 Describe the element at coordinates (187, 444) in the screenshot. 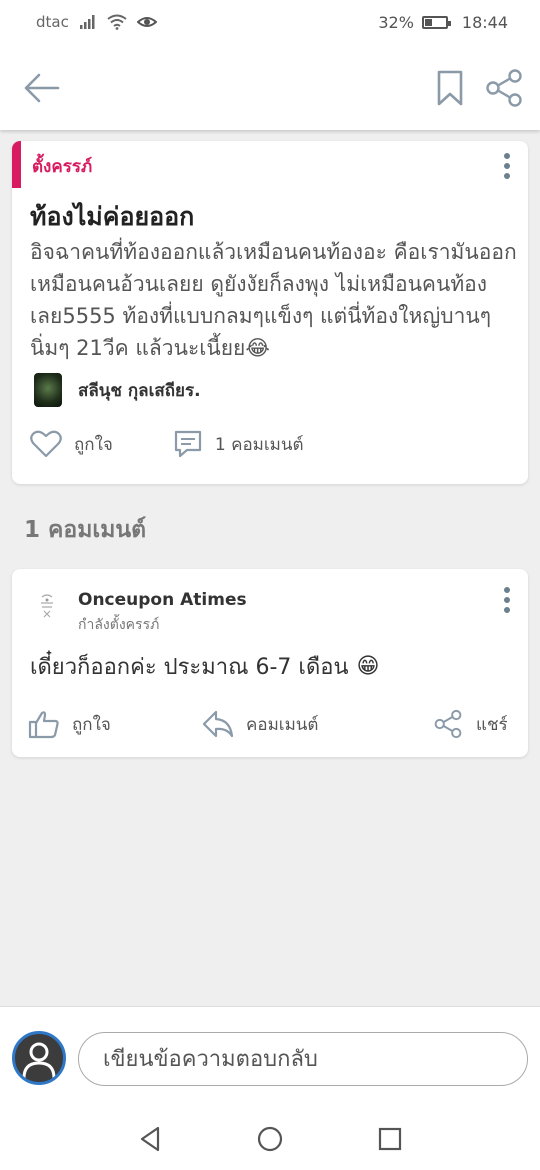

I see `comment-bubble-icon` at that location.